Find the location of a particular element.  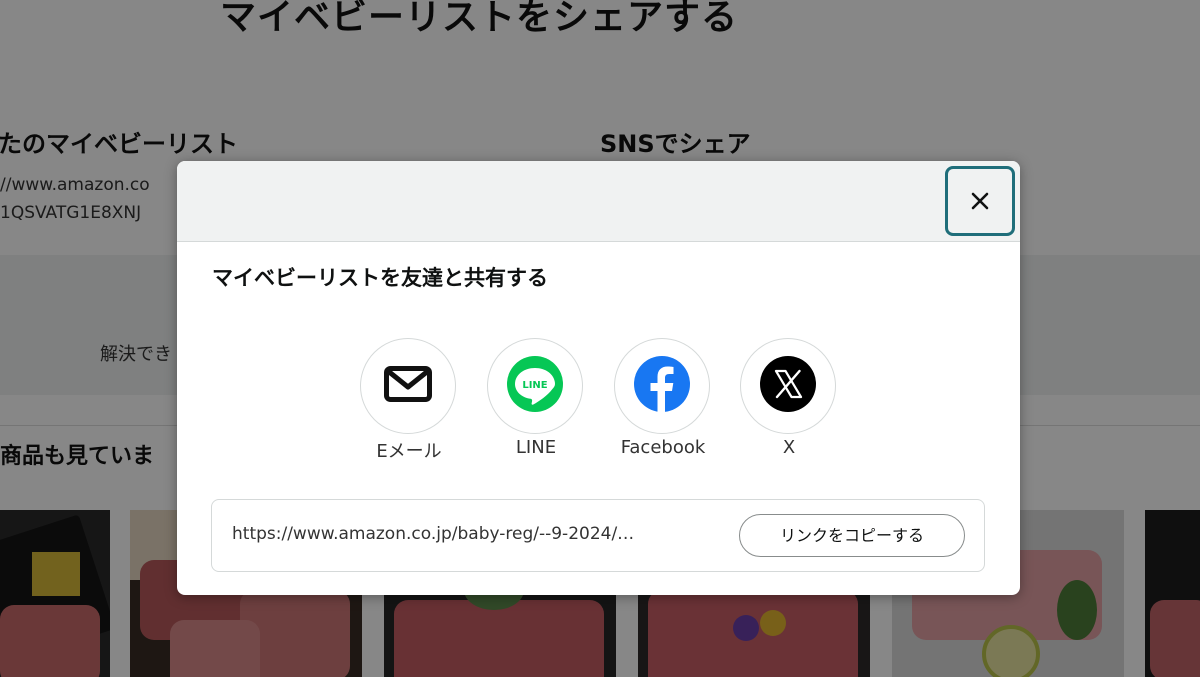

share-email-button: Eメール is located at coordinates (409, 400).